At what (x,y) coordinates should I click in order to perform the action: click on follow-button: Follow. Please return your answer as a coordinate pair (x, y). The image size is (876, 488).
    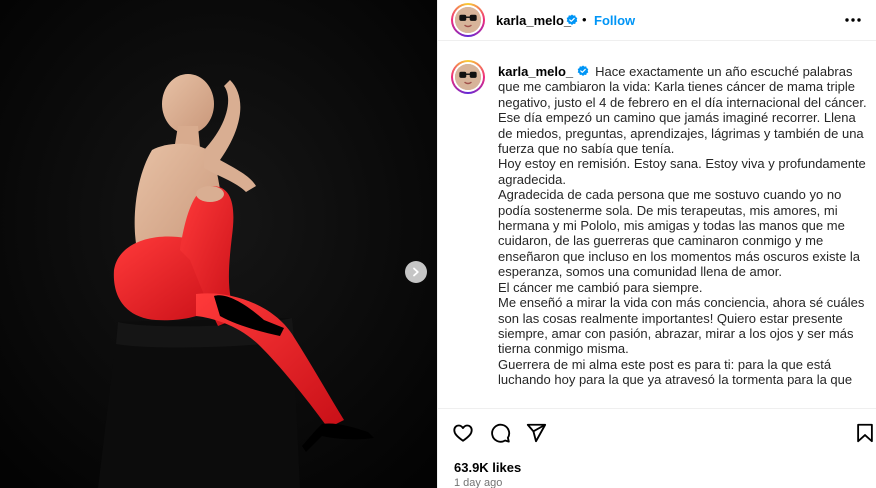
    Looking at the image, I should click on (614, 20).